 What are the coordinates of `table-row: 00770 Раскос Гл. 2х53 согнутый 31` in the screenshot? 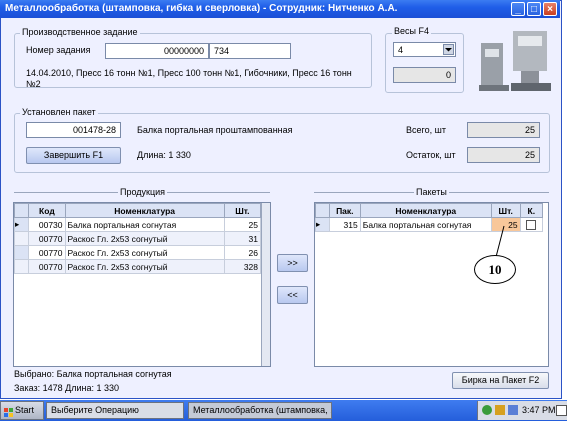 It's located at (138, 238).